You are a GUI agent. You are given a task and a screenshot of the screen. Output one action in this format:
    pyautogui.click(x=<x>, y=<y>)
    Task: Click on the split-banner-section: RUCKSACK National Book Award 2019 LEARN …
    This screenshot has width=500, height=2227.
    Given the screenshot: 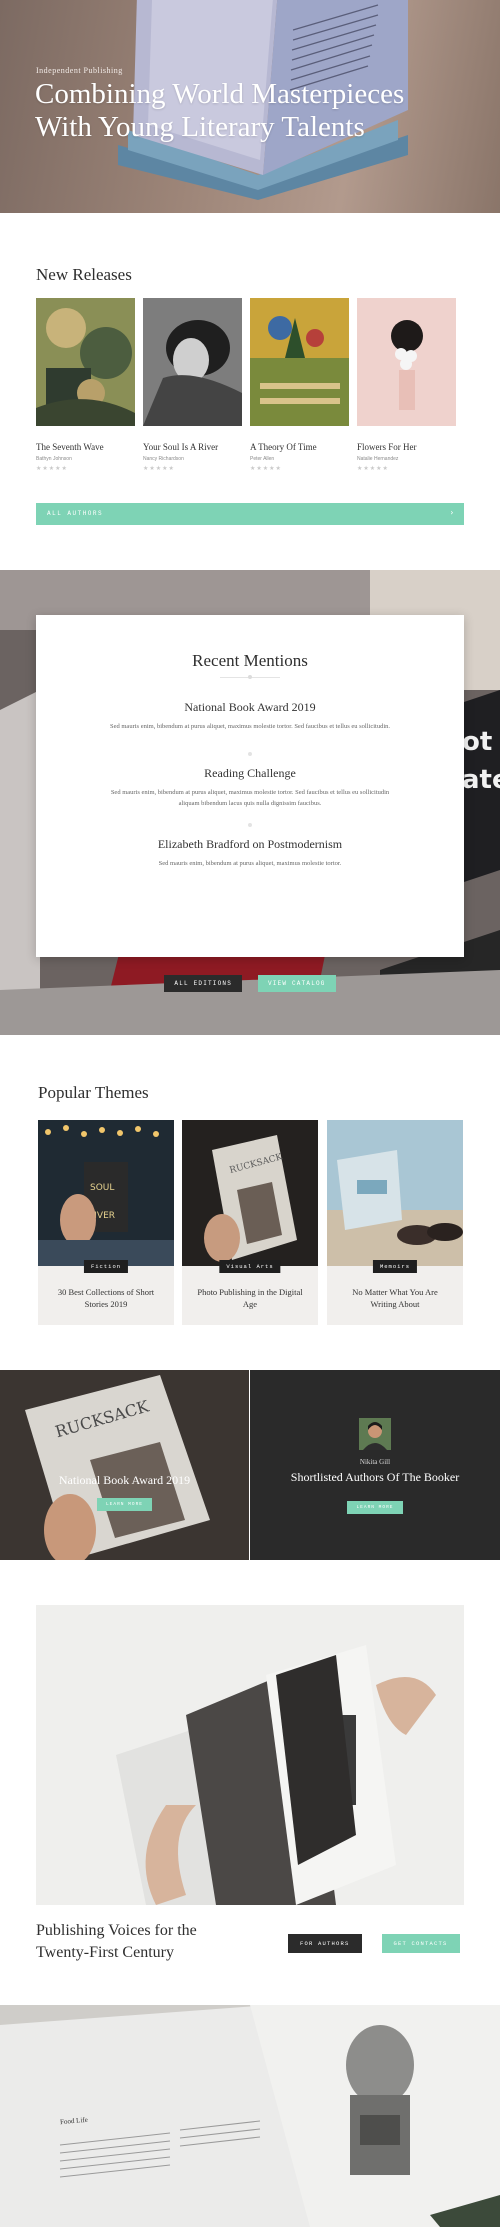 What is the action you would take?
    pyautogui.click(x=250, y=1465)
    